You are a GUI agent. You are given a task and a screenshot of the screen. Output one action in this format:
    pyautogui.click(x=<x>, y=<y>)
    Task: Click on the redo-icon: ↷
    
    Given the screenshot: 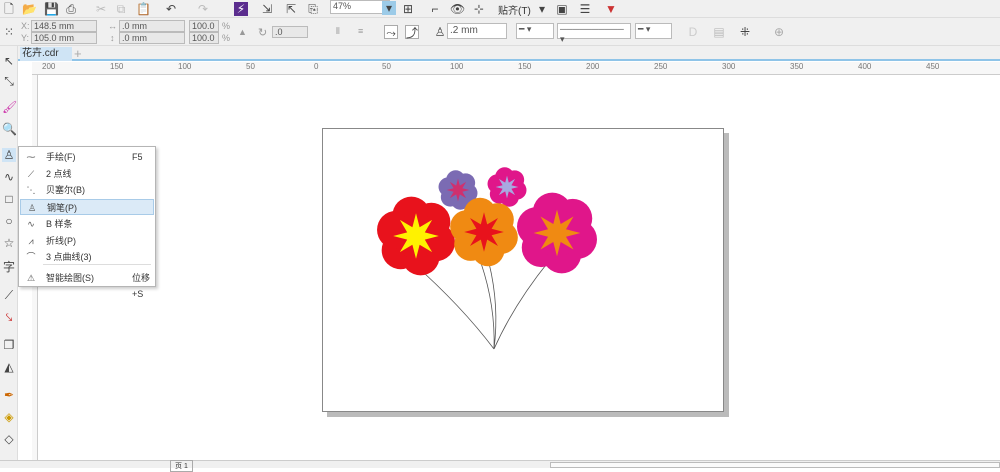 What is the action you would take?
    pyautogui.click(x=203, y=9)
    